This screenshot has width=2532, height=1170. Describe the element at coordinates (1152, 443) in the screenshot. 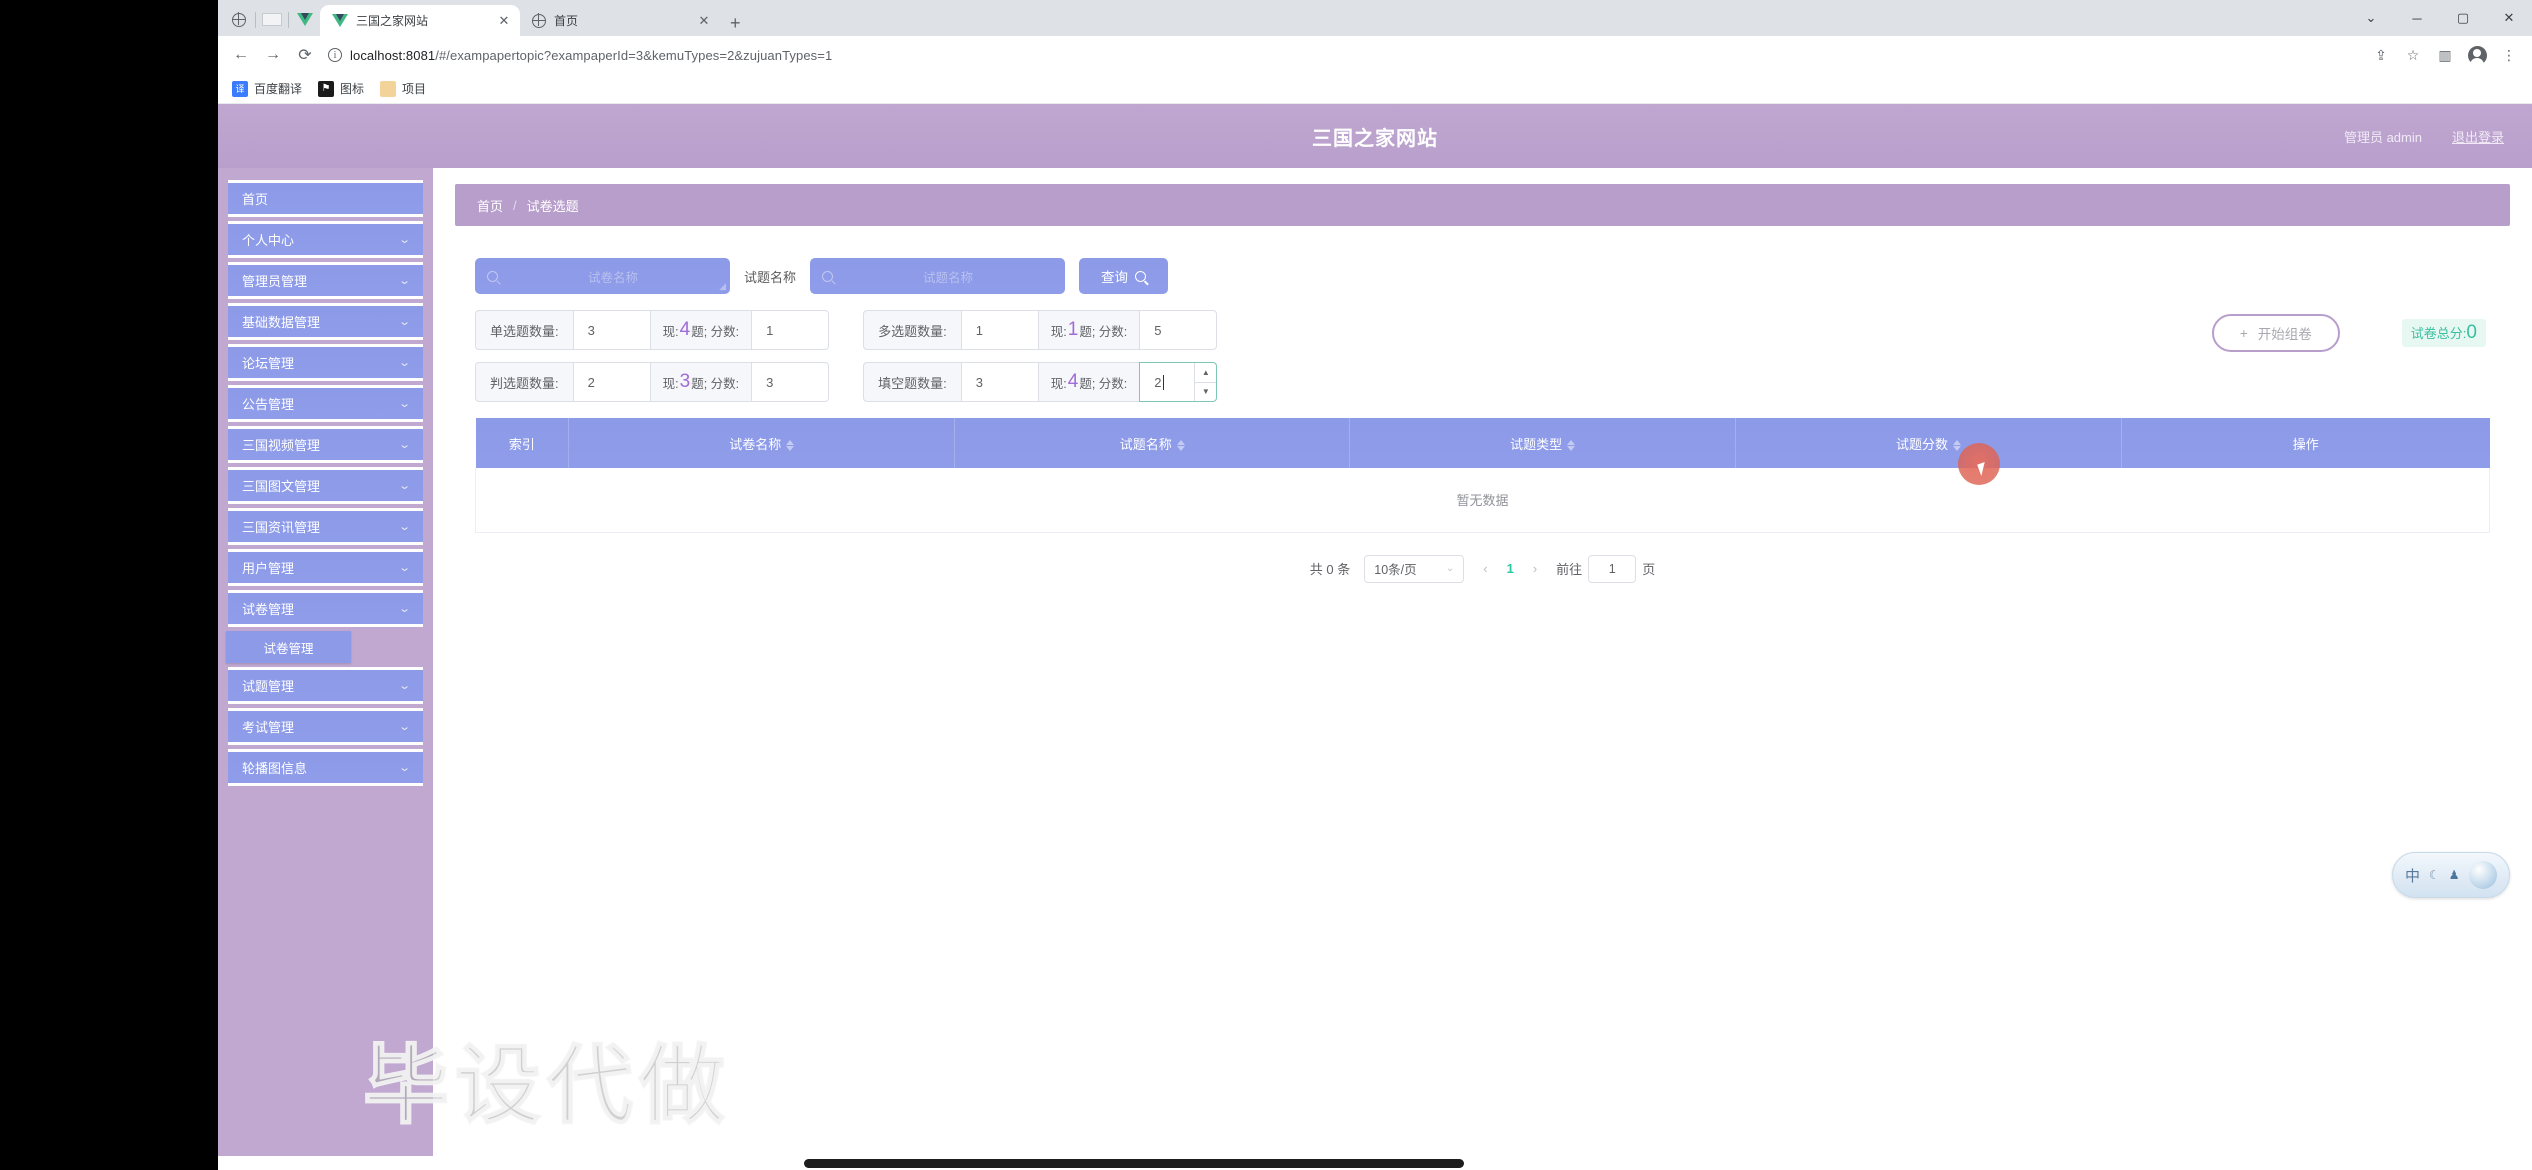

I see `table-header-topic-name: 试题名称` at that location.